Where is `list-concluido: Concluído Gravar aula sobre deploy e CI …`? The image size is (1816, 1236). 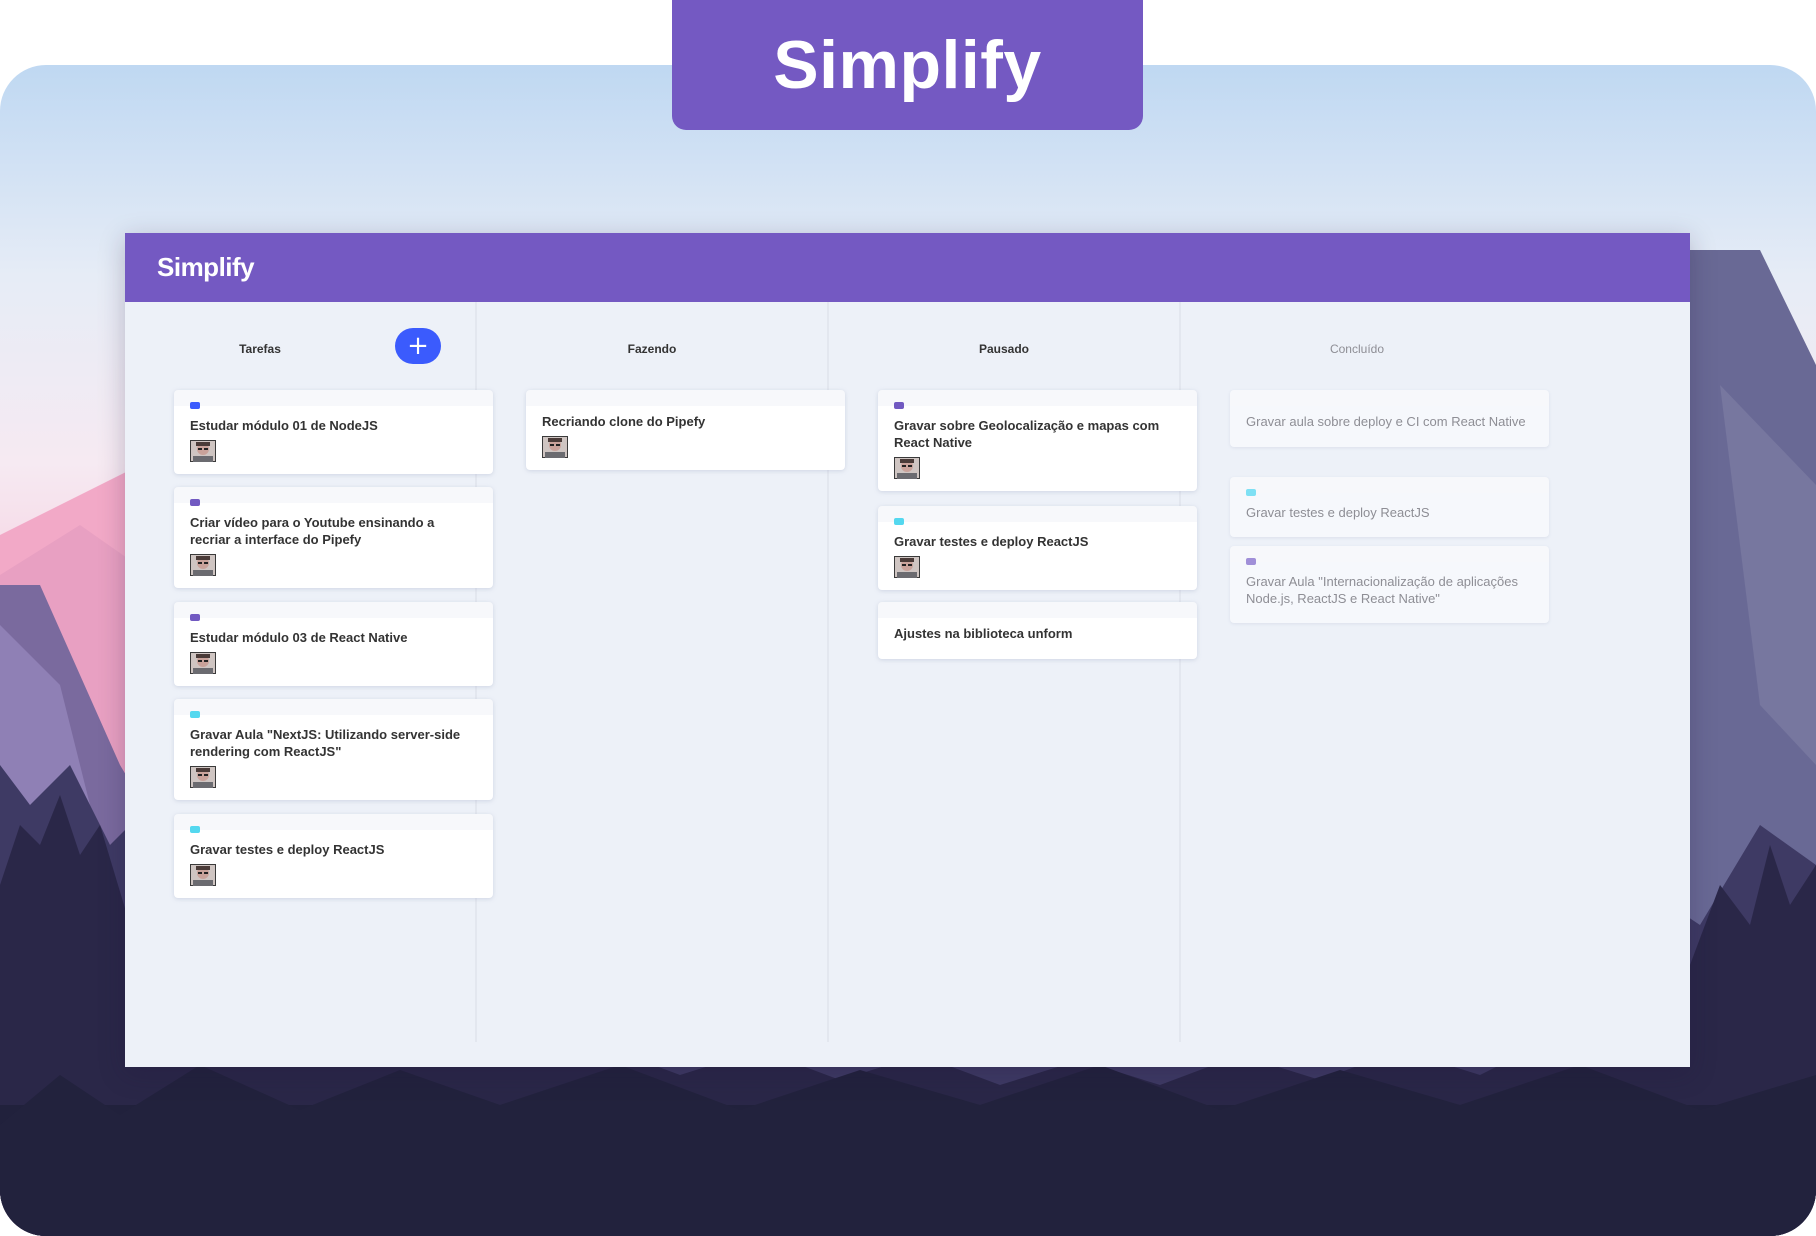 list-concluido: Concluído Gravar aula sobre deploy e CI … is located at coordinates (1365, 672).